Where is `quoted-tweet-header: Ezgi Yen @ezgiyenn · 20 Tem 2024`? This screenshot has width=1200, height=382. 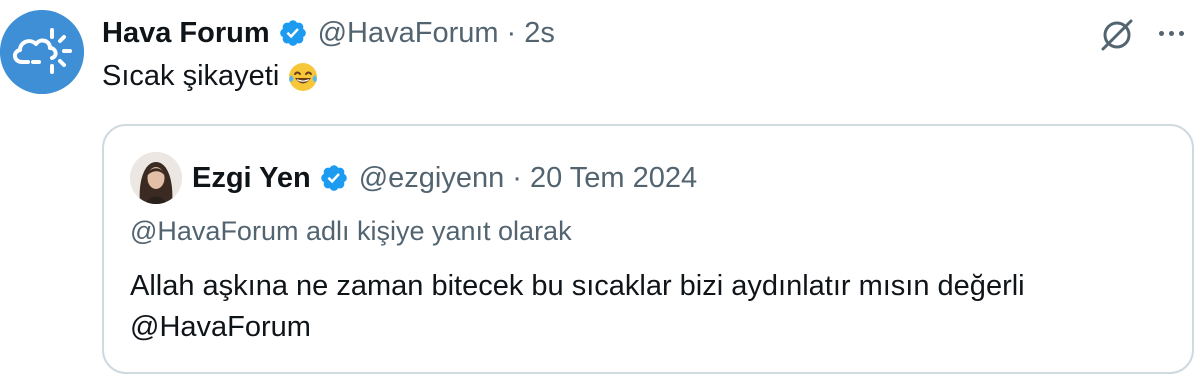
quoted-tweet-header: Ezgi Yen @ezgiyenn · 20 Tem 2024 is located at coordinates (444, 178).